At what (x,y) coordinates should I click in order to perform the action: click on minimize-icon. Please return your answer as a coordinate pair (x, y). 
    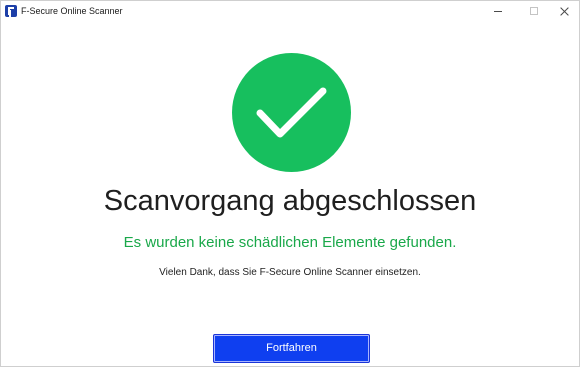
    Looking at the image, I should click on (498, 11).